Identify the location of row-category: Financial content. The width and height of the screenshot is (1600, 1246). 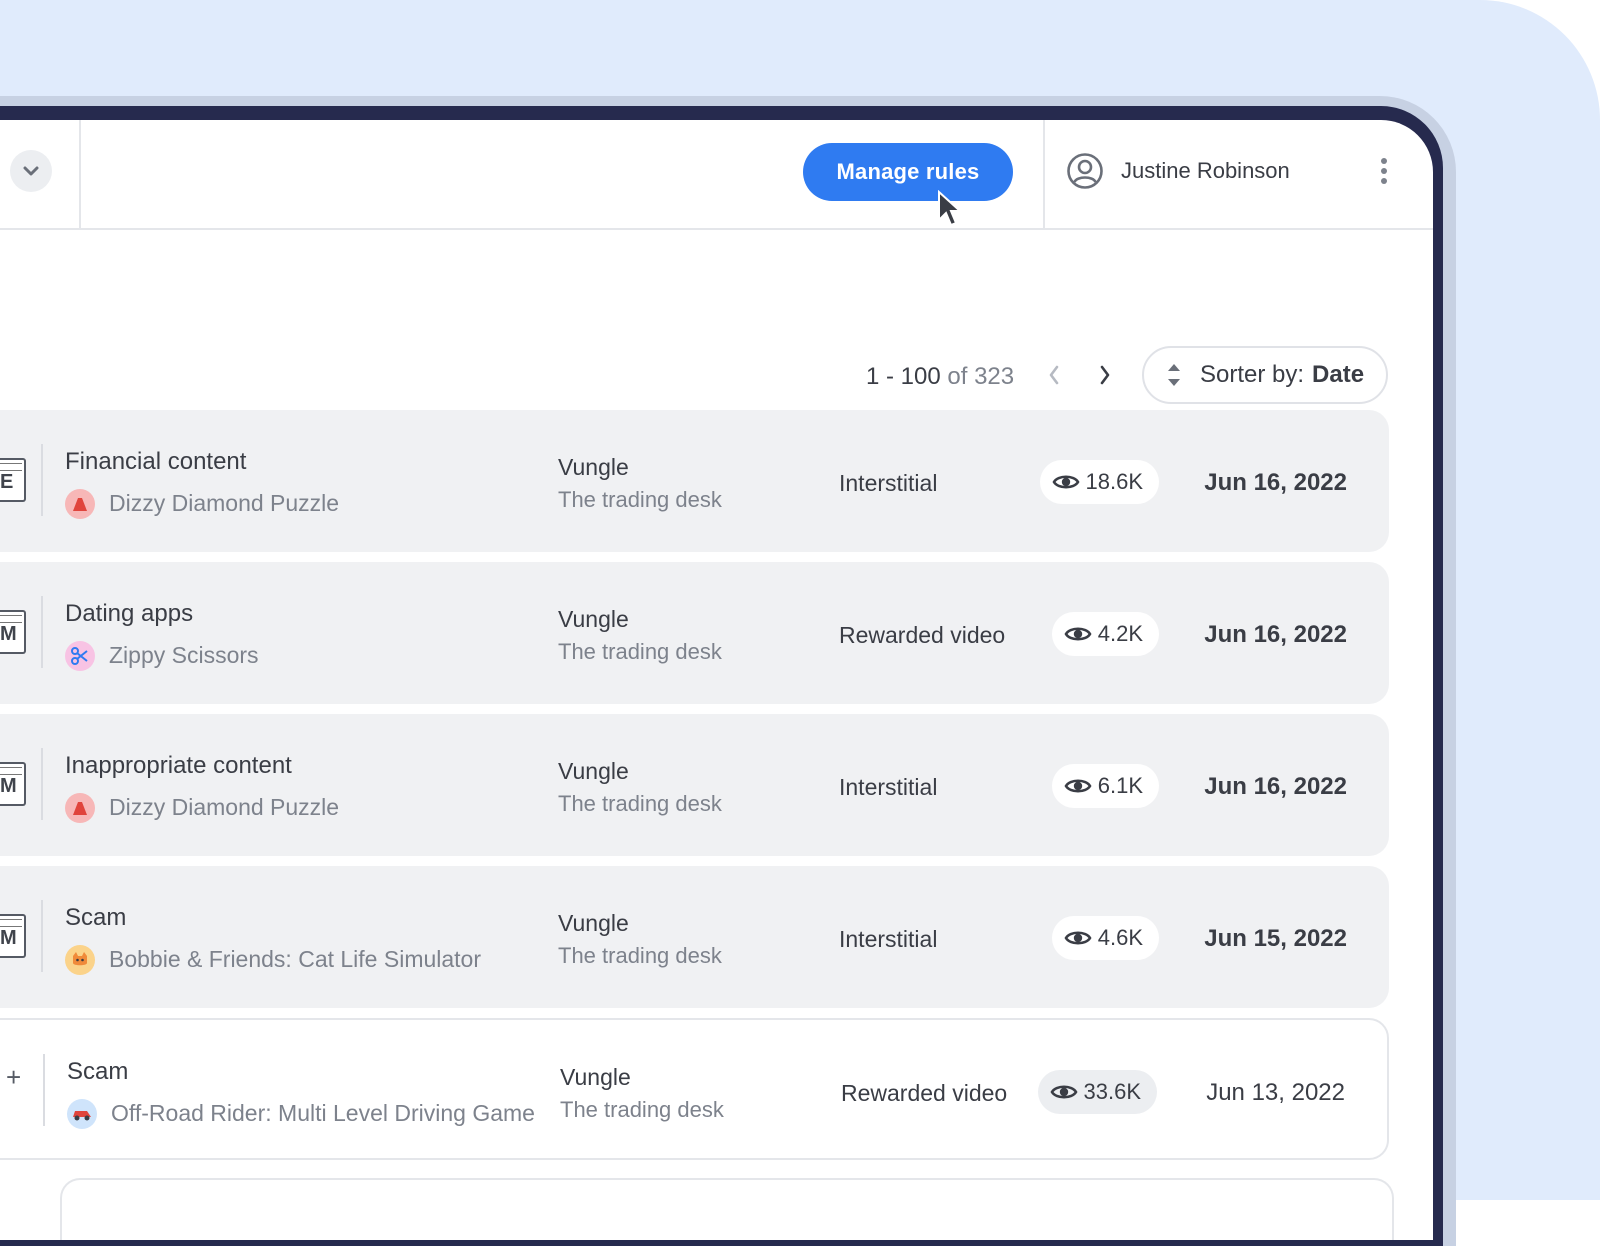
(156, 461).